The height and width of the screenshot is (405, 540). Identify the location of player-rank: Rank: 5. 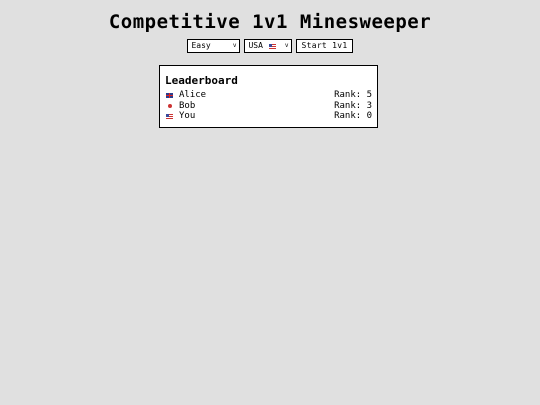
(353, 95).